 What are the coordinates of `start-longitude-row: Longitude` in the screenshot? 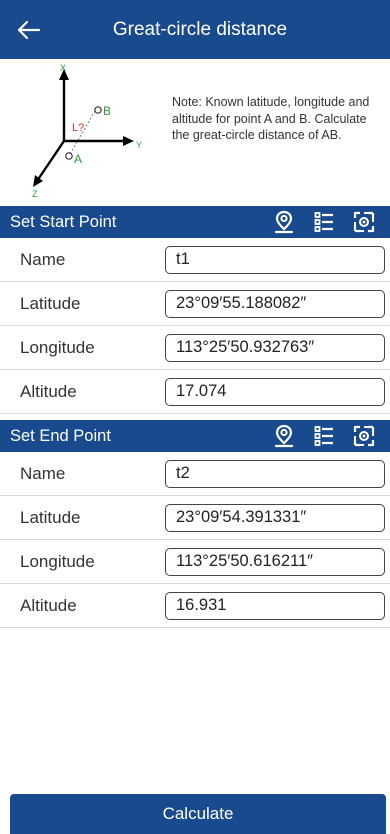 It's located at (195, 348).